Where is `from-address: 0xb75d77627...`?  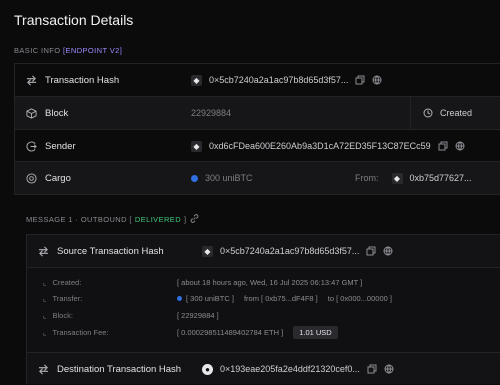
from-address: 0xb75d77627... is located at coordinates (440, 178).